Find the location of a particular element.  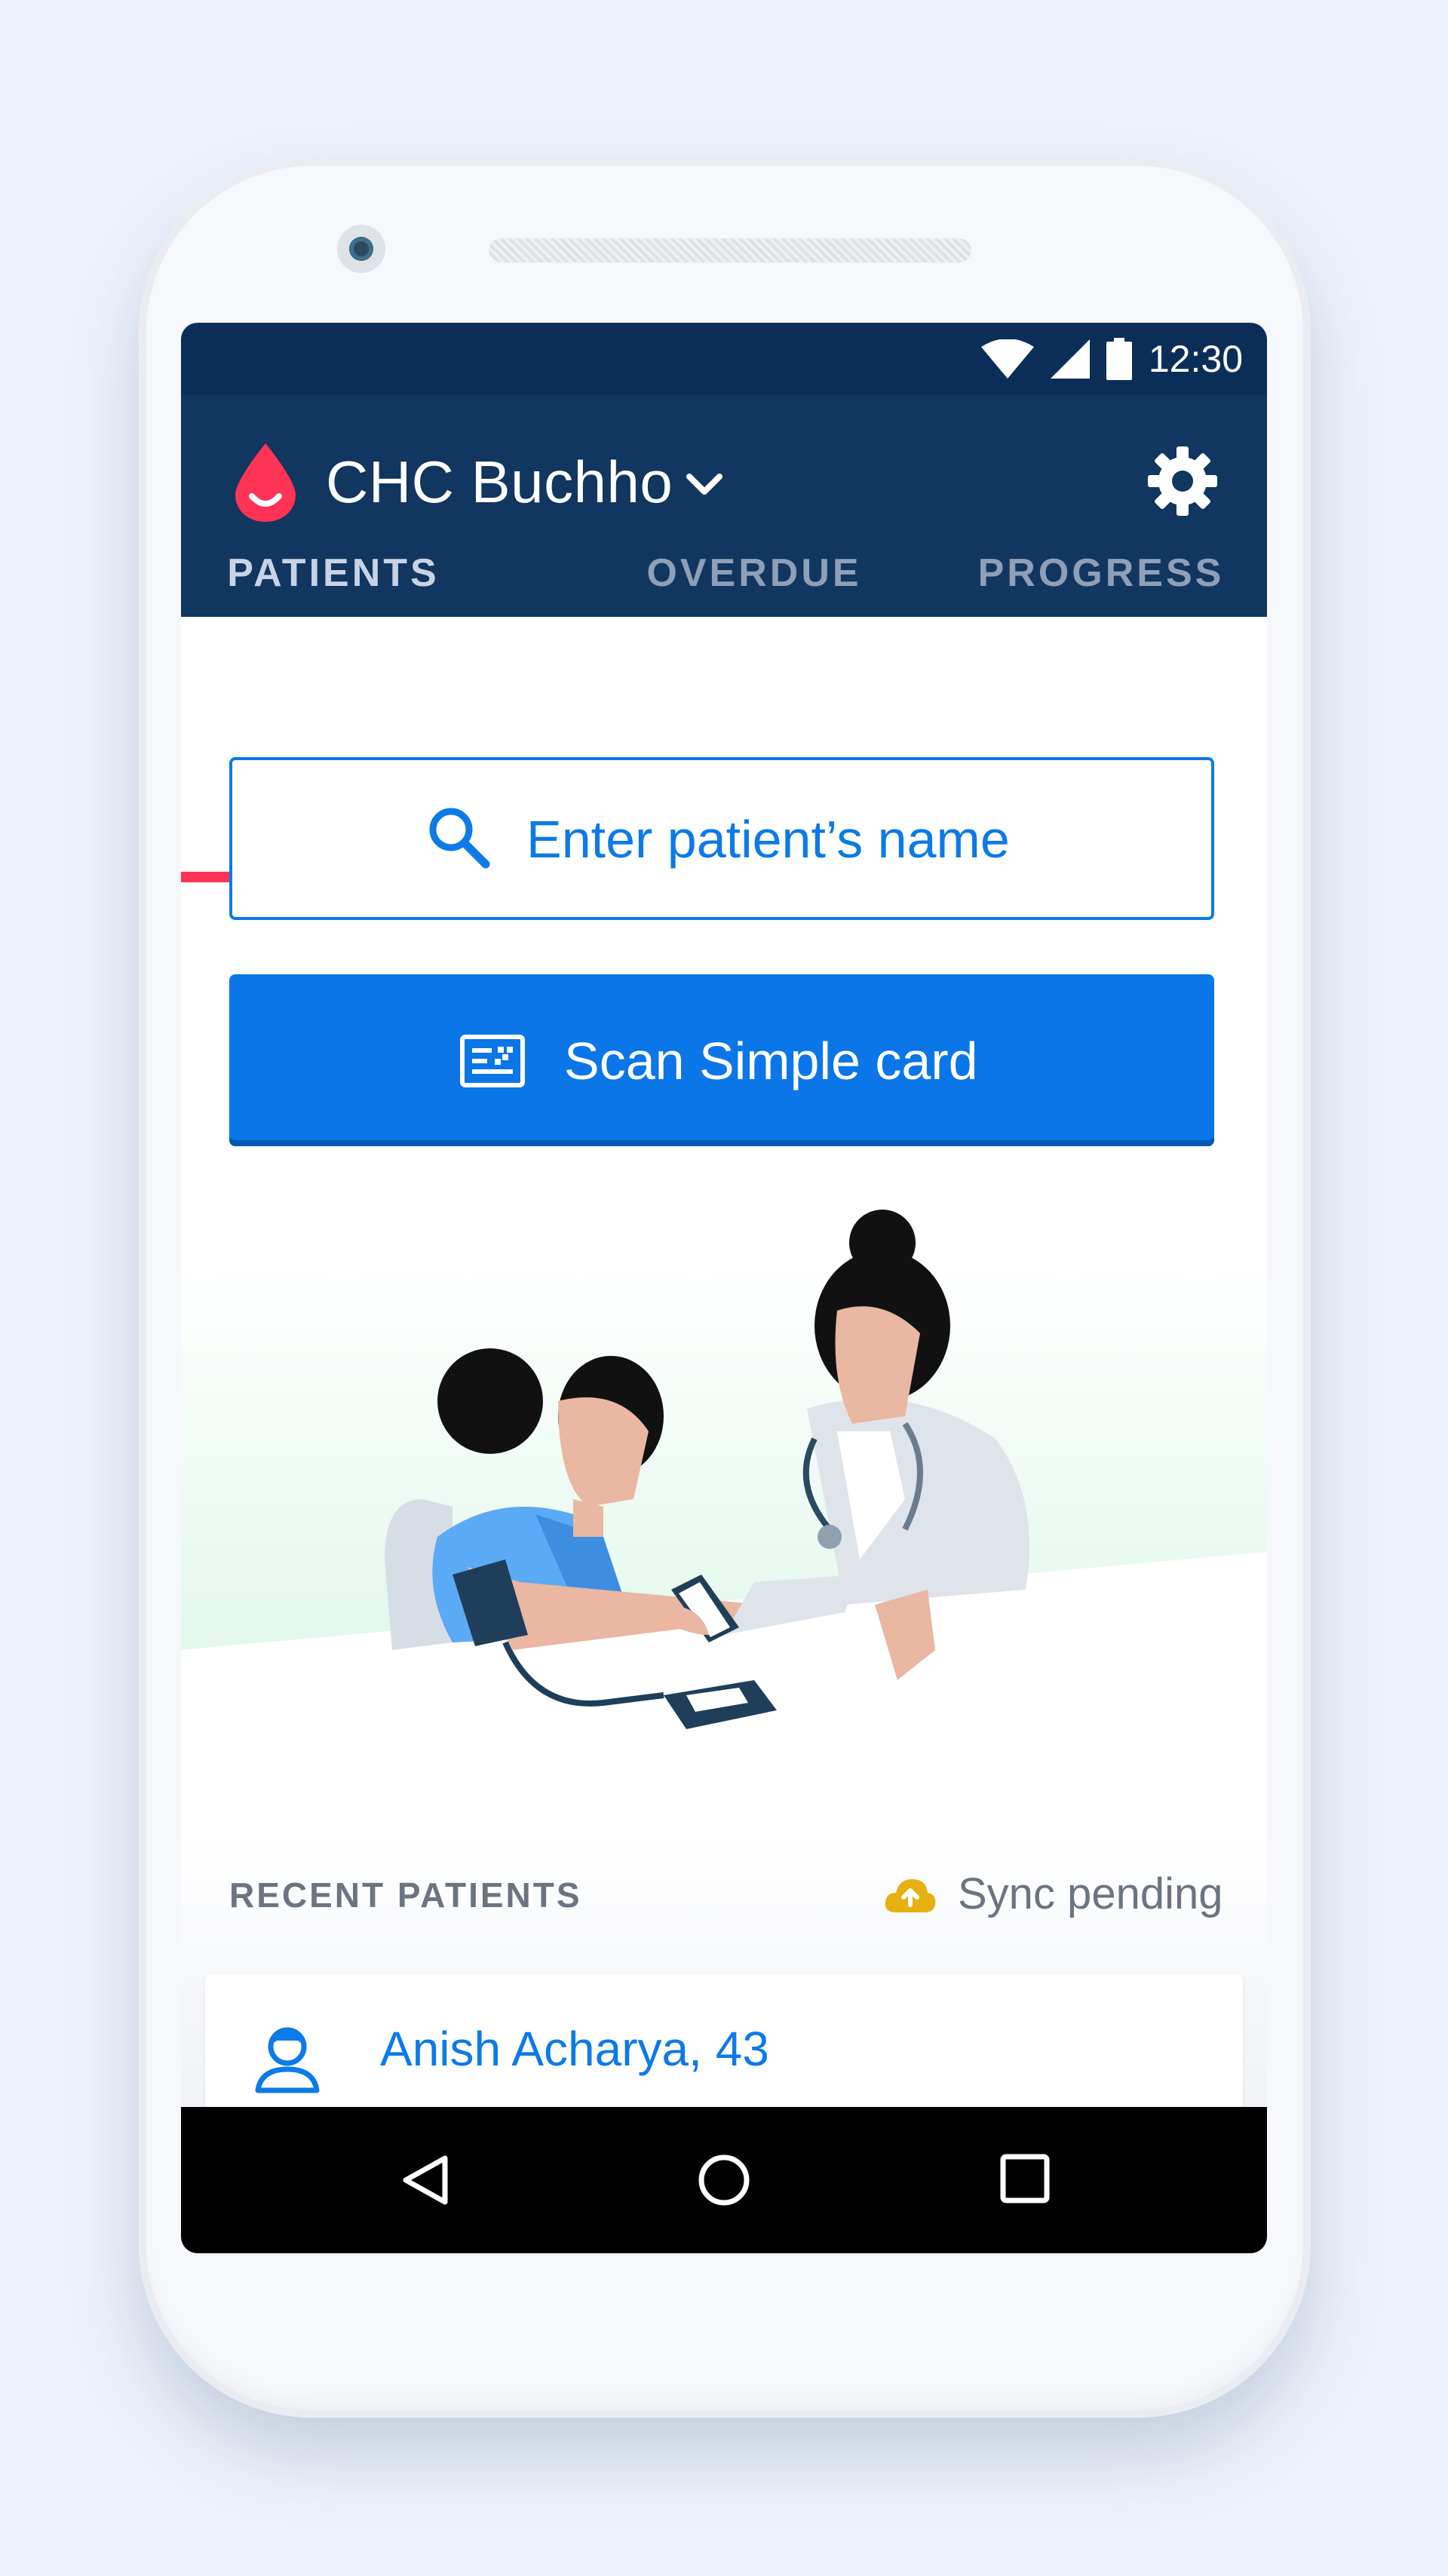

signal-icon is located at coordinates (1070, 359).